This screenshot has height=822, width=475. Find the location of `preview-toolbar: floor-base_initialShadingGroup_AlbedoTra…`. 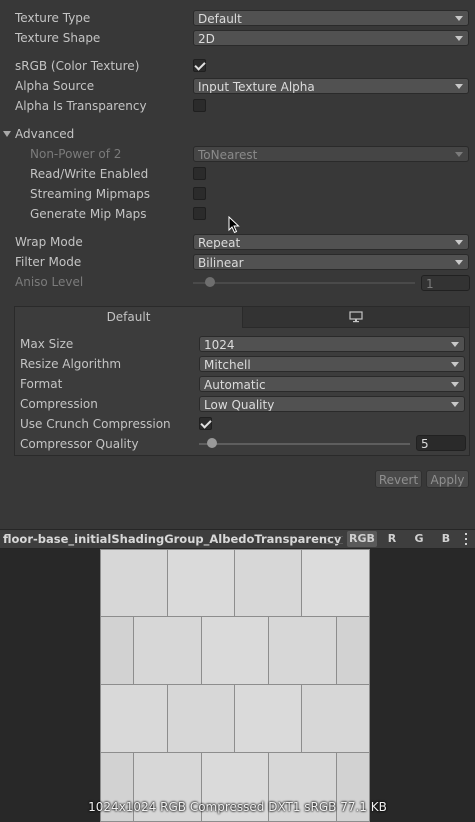

preview-toolbar: floor-base_initialShadingGroup_AlbedoTra… is located at coordinates (237, 539).